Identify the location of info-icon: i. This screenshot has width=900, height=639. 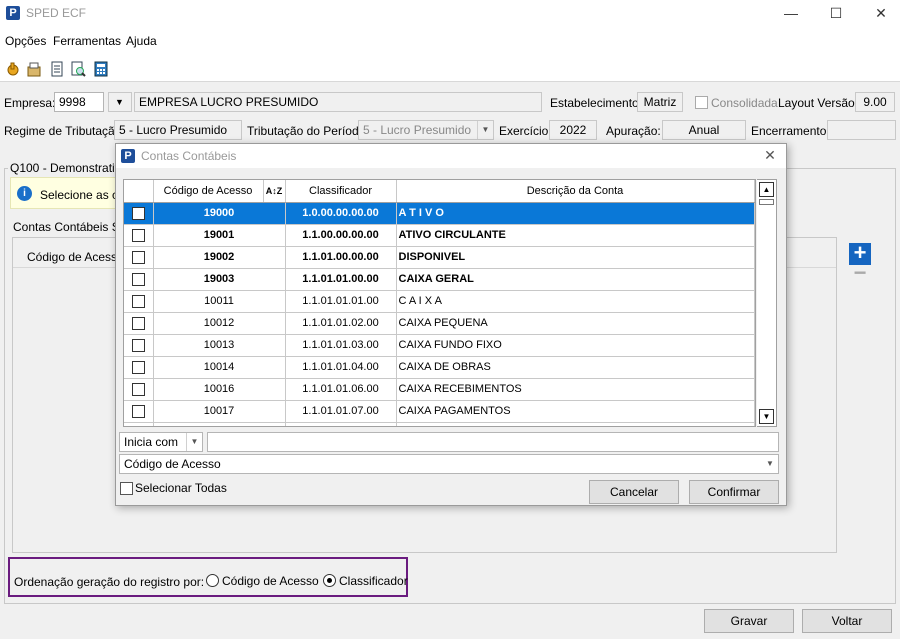
(24, 193).